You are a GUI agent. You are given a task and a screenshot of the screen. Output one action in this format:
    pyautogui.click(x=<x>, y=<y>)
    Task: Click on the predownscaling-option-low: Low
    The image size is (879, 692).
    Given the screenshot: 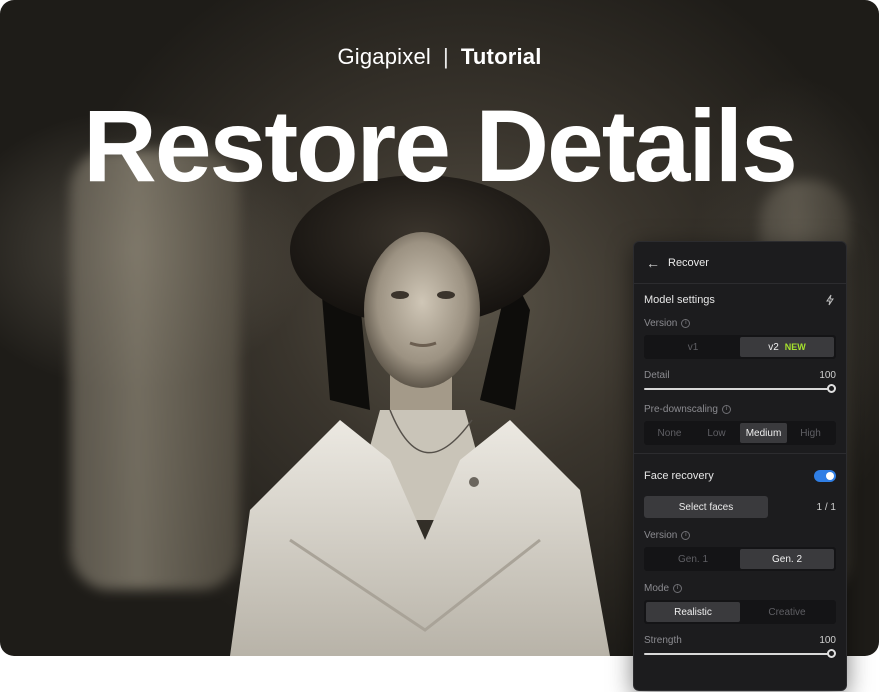 What is the action you would take?
    pyautogui.click(x=716, y=433)
    